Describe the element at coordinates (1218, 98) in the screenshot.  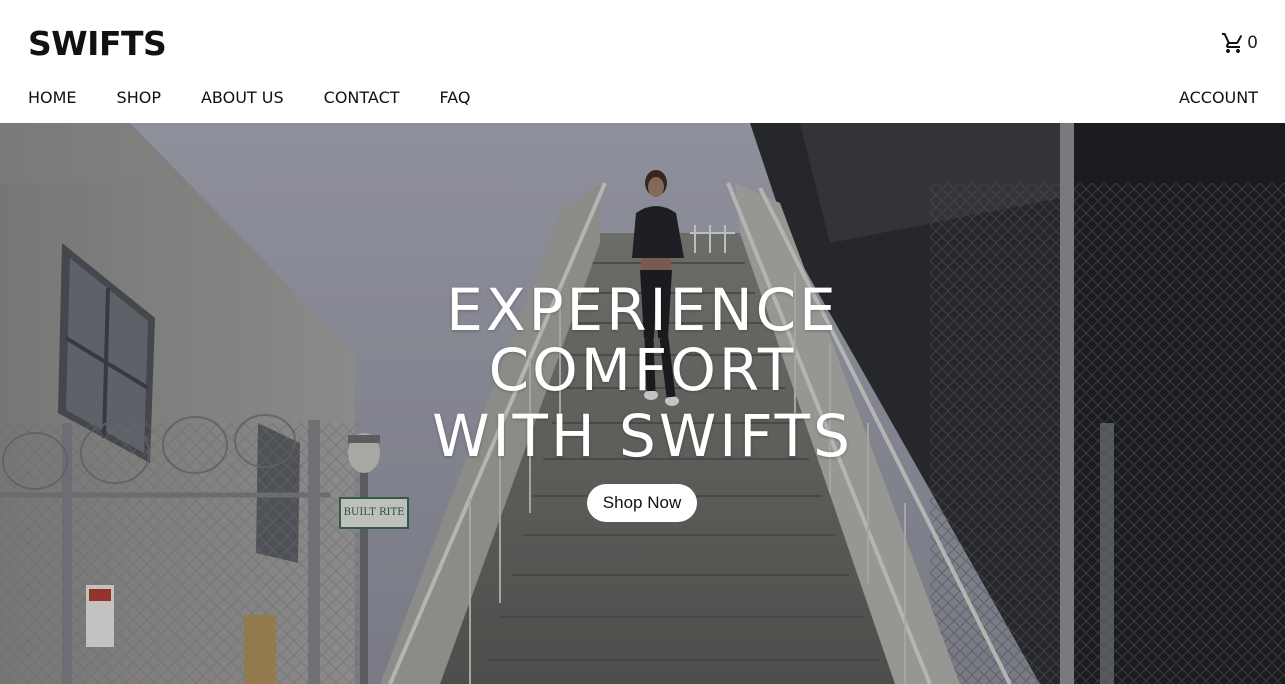
I see `account-link: ACCOUNT` at that location.